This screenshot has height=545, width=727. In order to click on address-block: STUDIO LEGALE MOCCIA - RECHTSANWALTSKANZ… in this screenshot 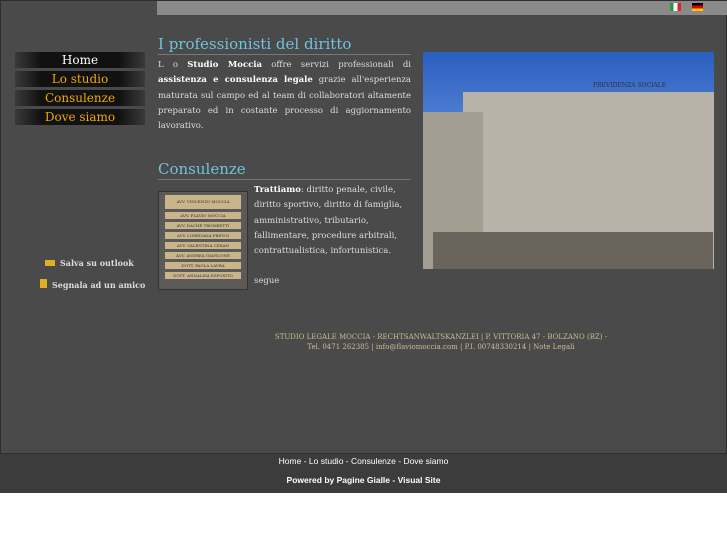, I will do `click(441, 342)`.